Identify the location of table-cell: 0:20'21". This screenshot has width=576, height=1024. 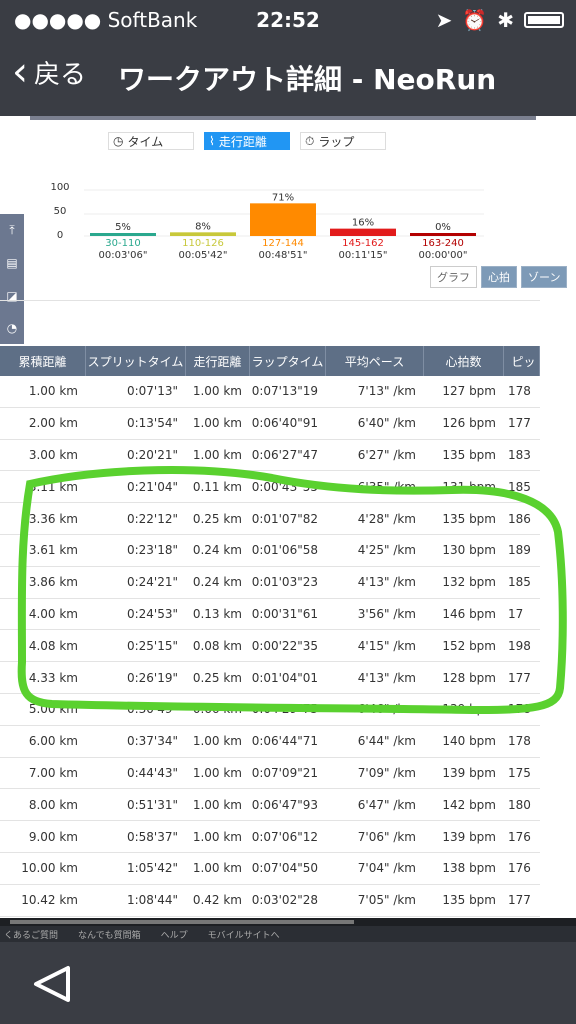
(152, 454).